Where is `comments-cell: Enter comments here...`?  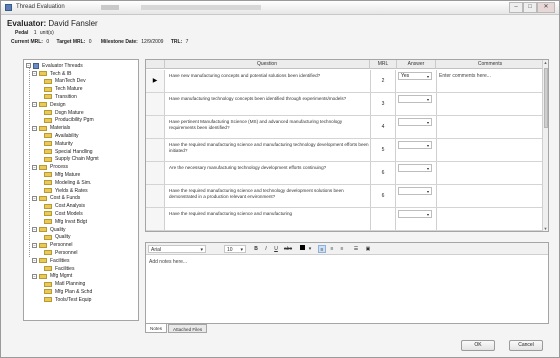
comments-cell: Enter comments here... is located at coordinates (490, 81).